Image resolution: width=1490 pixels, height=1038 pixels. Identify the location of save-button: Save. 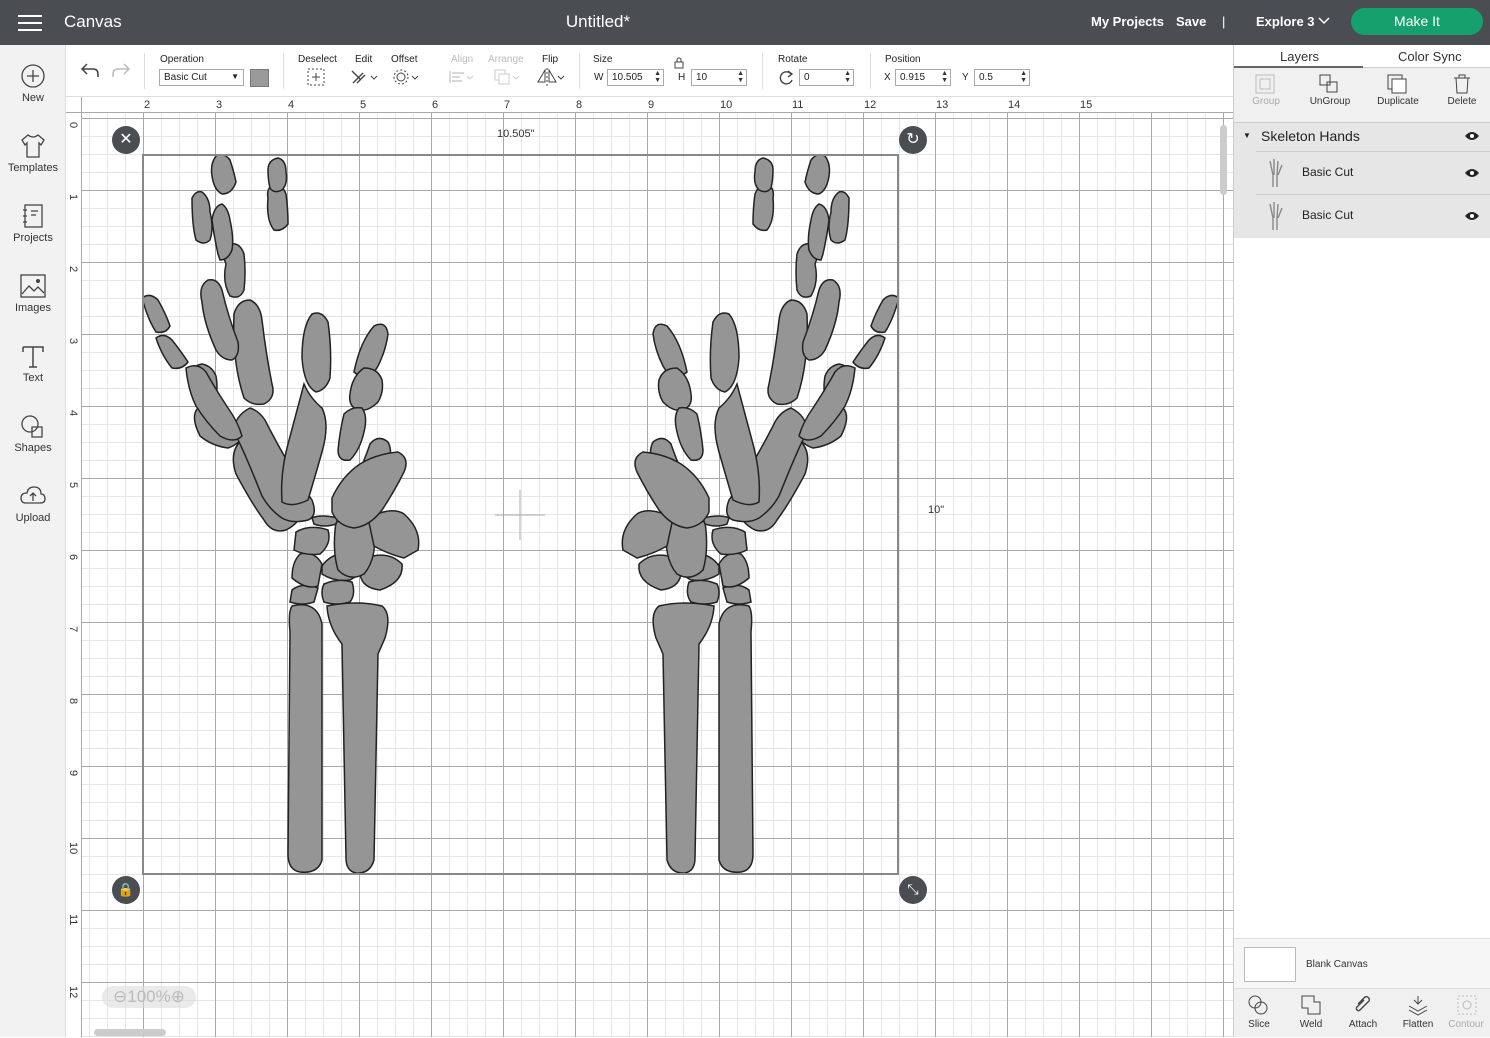
(1191, 21).